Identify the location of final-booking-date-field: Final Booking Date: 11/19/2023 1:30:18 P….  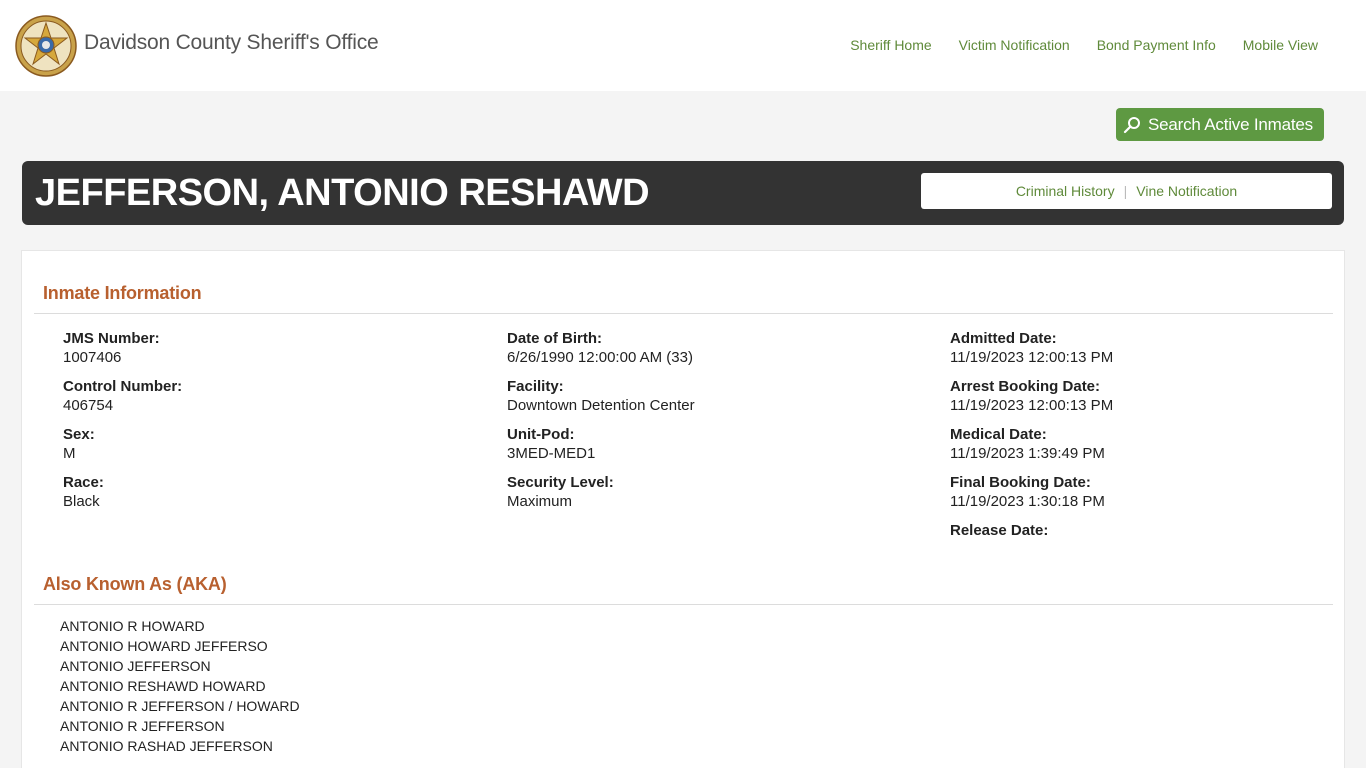
(1031, 492).